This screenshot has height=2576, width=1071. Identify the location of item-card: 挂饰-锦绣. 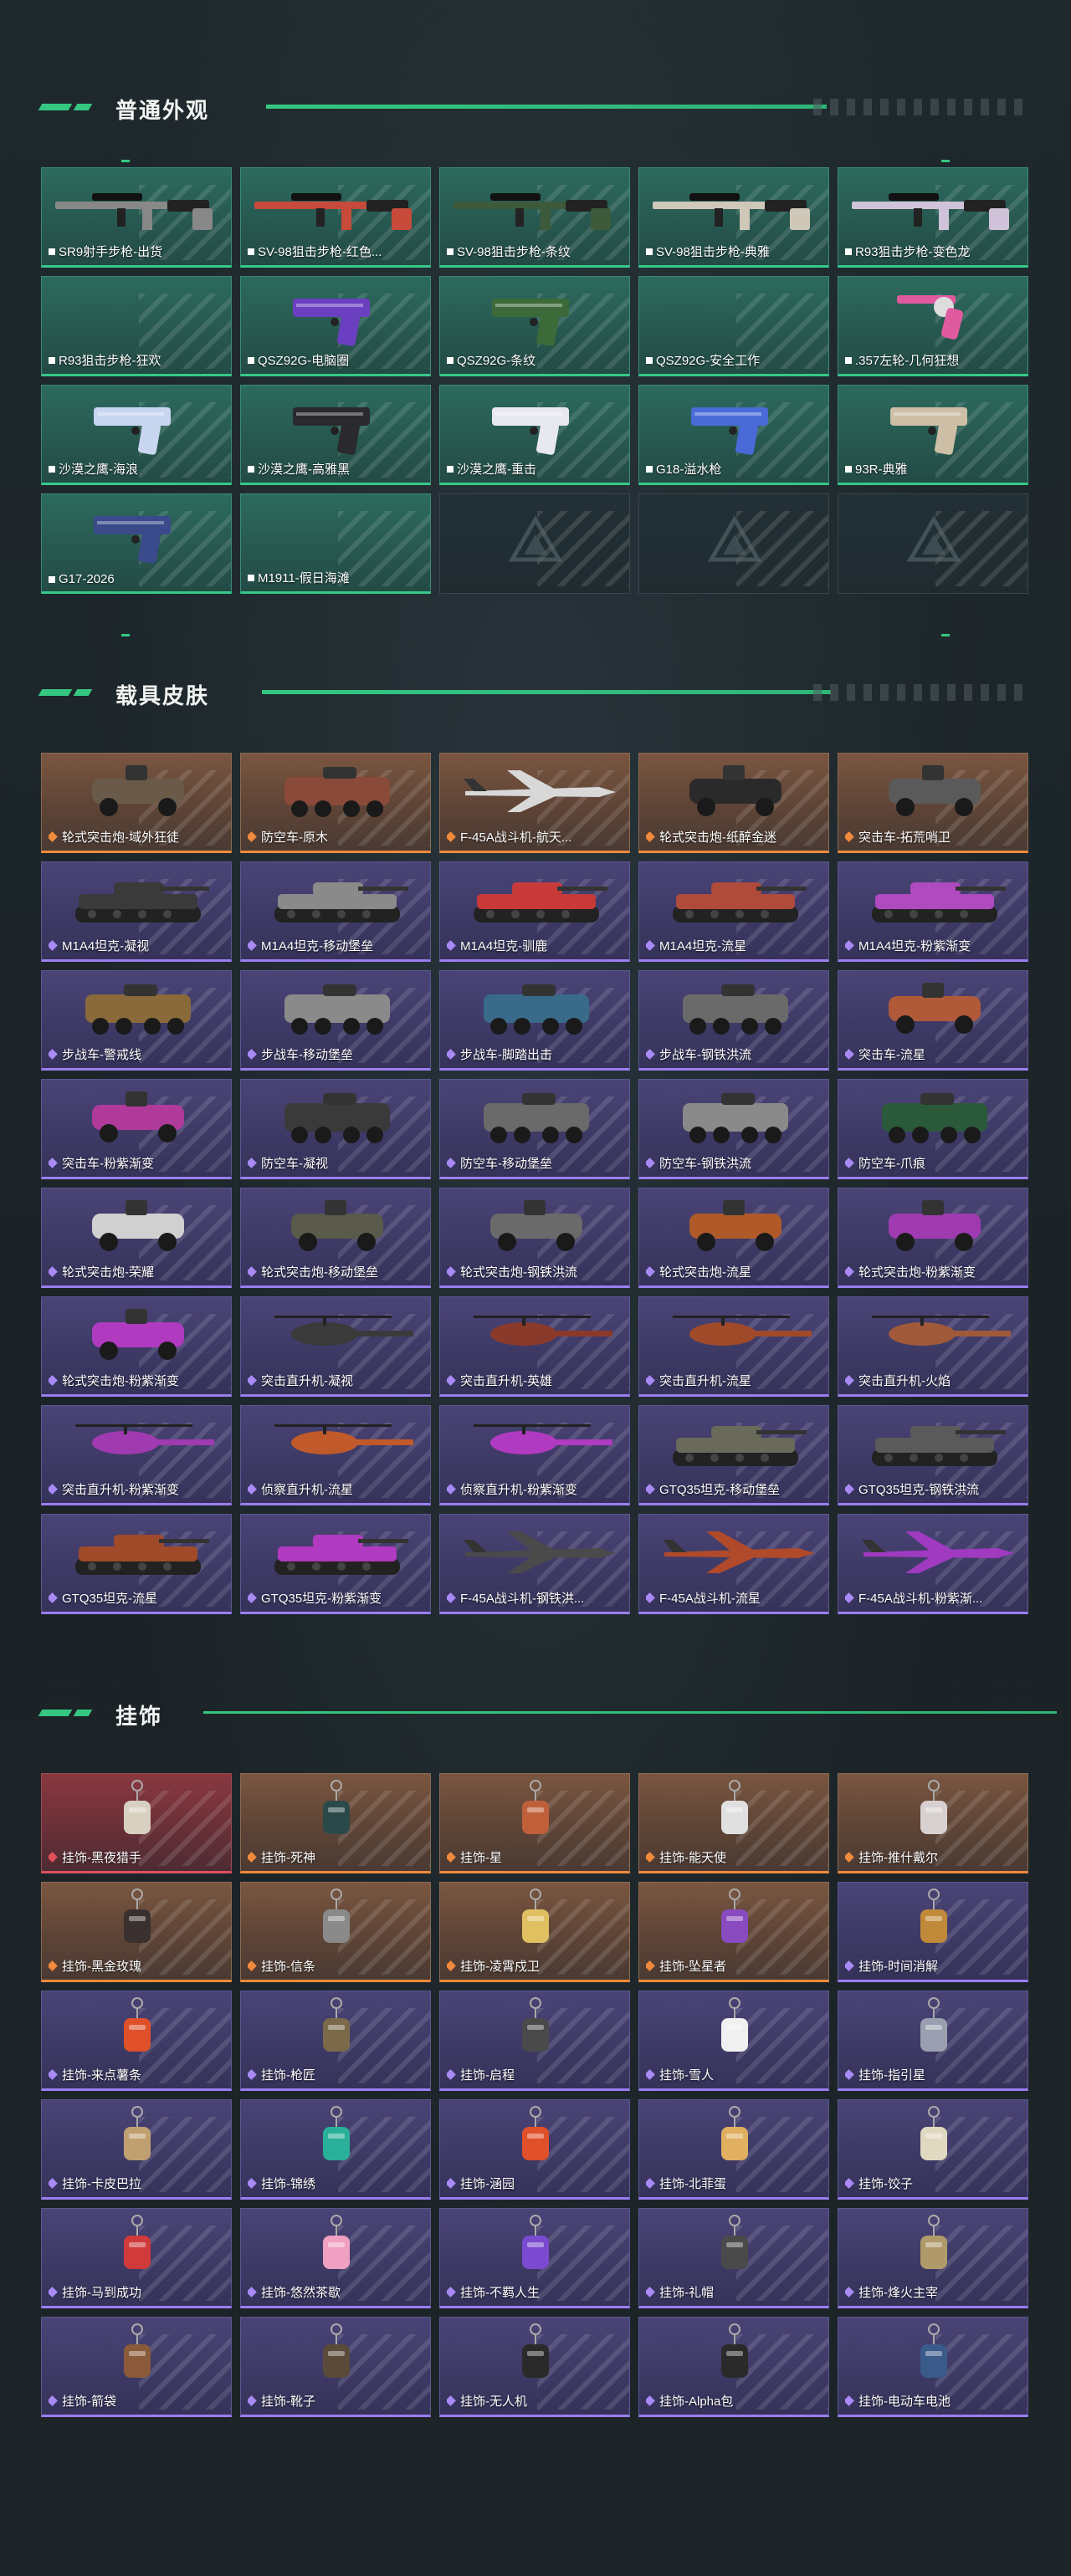
(335, 2149).